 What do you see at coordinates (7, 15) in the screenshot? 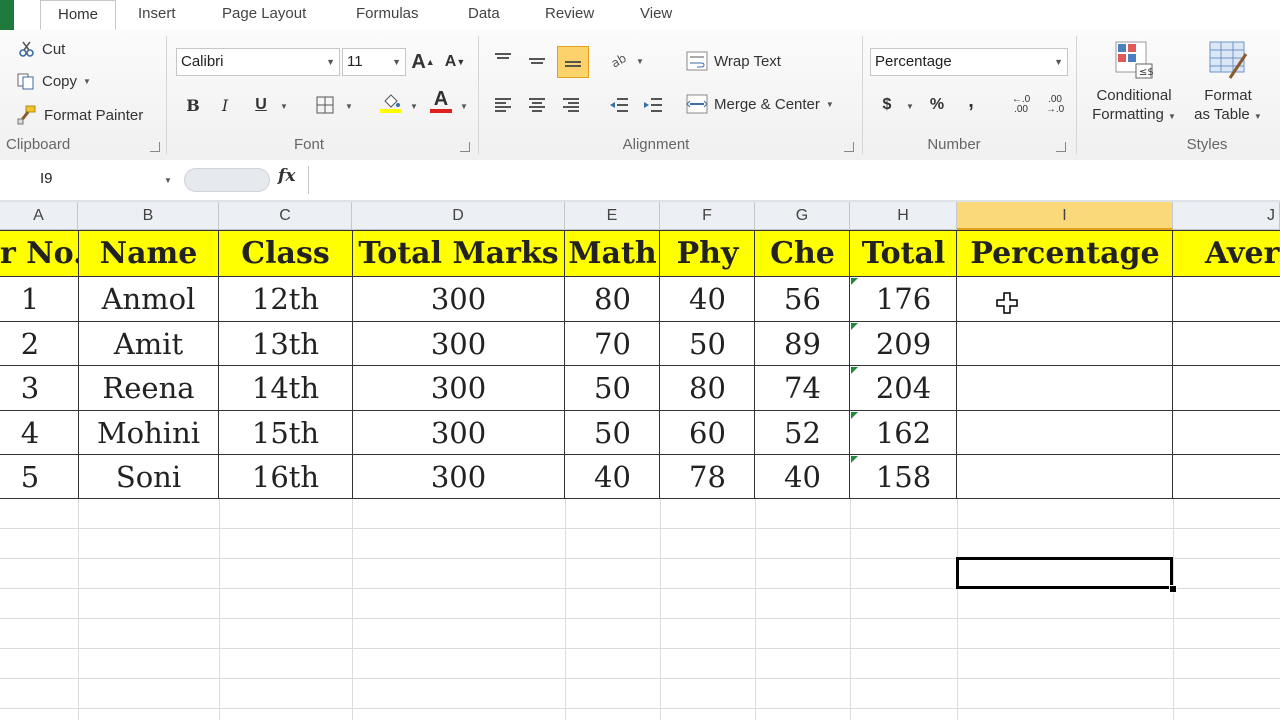
I see `file-tab` at bounding box center [7, 15].